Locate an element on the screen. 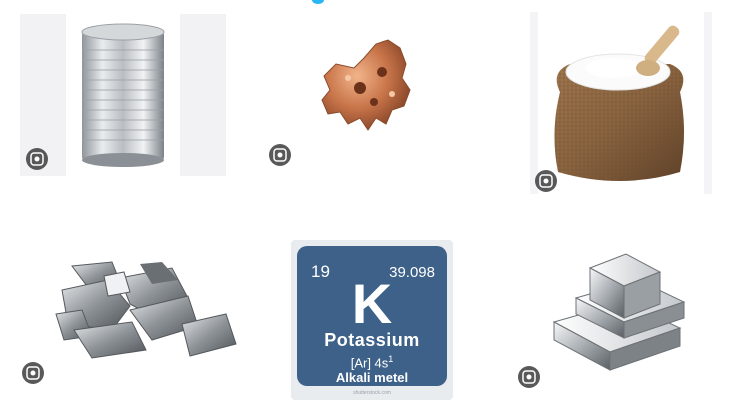 Image resolution: width=750 pixels, height=417 pixels. loading-indicator-dot is located at coordinates (318, 2).